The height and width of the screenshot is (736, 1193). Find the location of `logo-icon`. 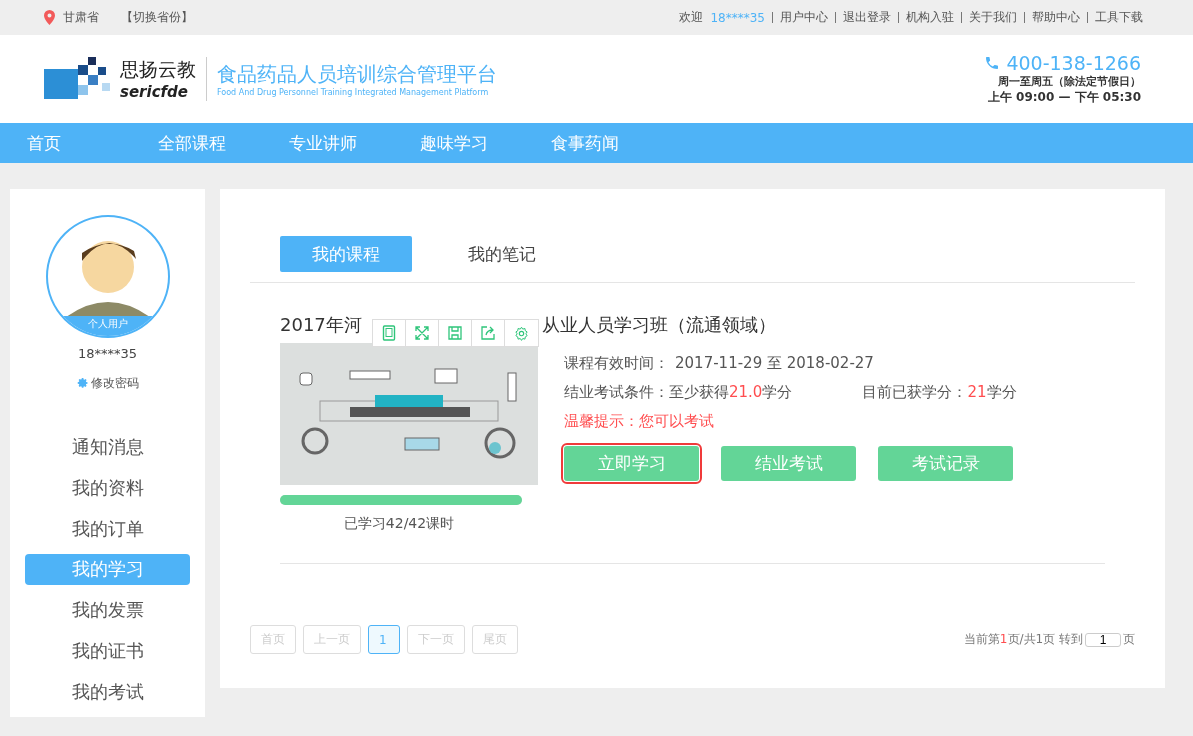

logo-icon is located at coordinates (78, 79).